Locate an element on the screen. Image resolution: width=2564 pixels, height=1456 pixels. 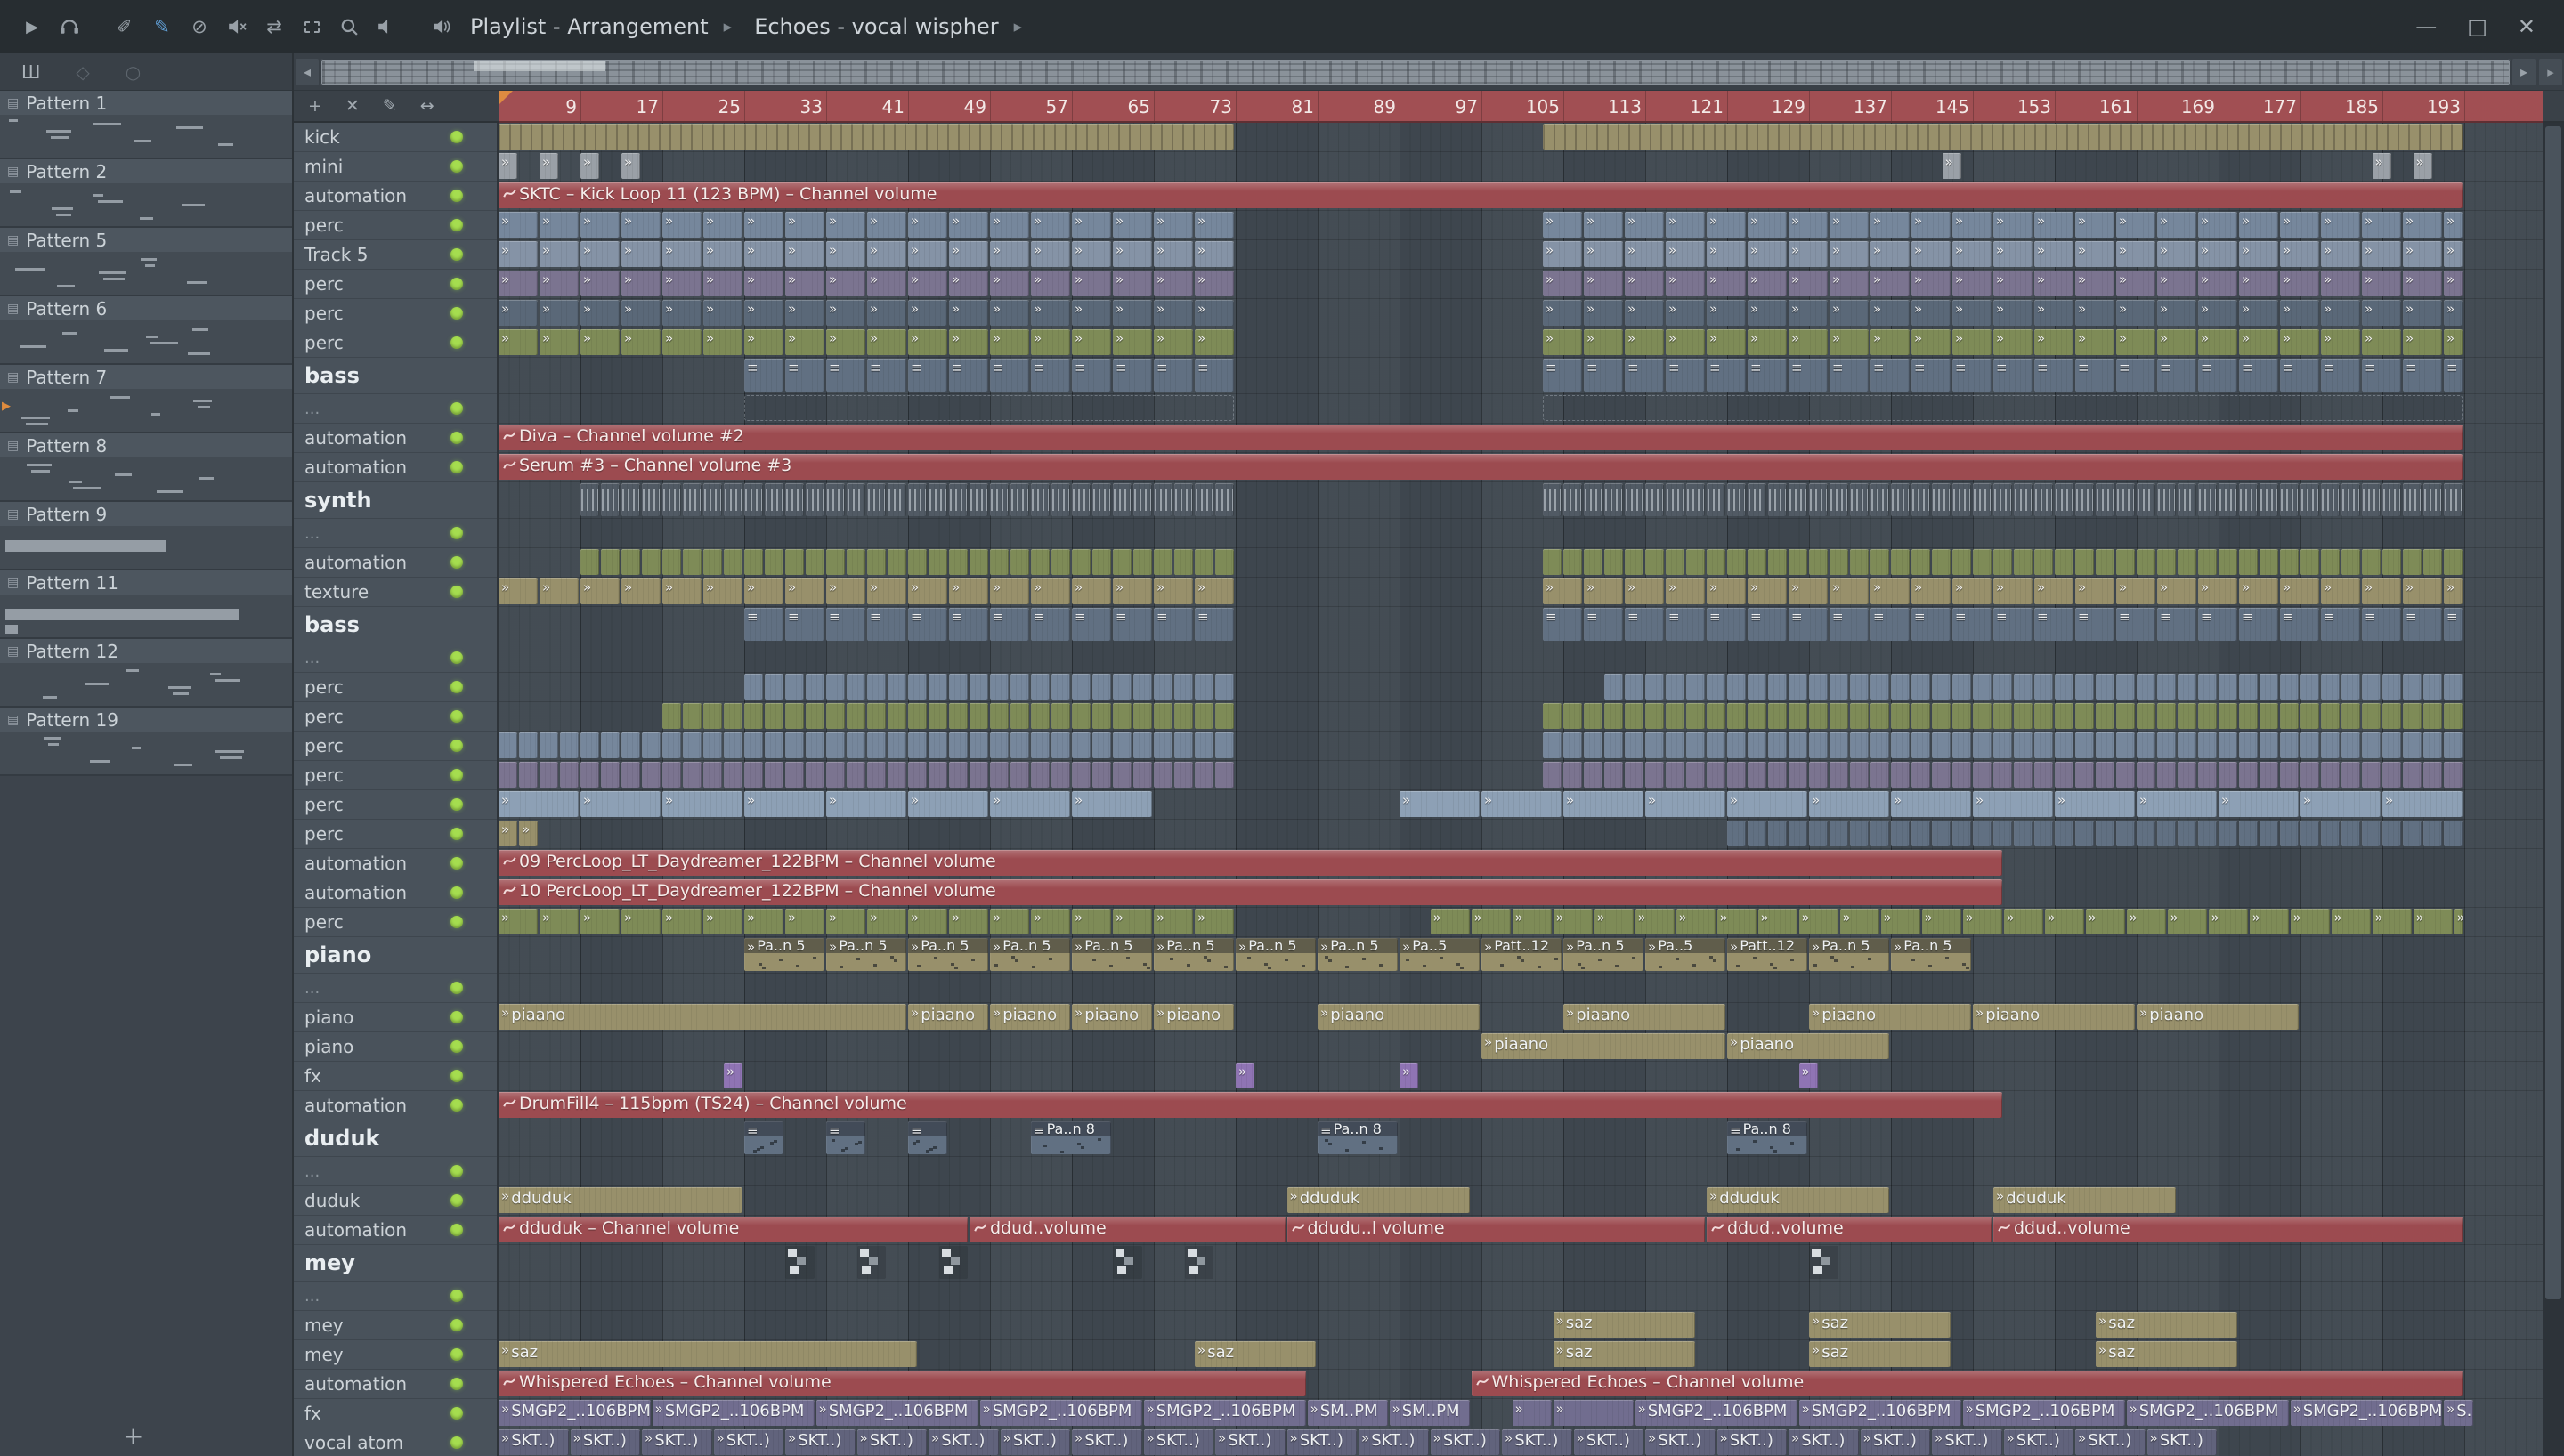
maximize-button: □ is located at coordinates (2477, 26).